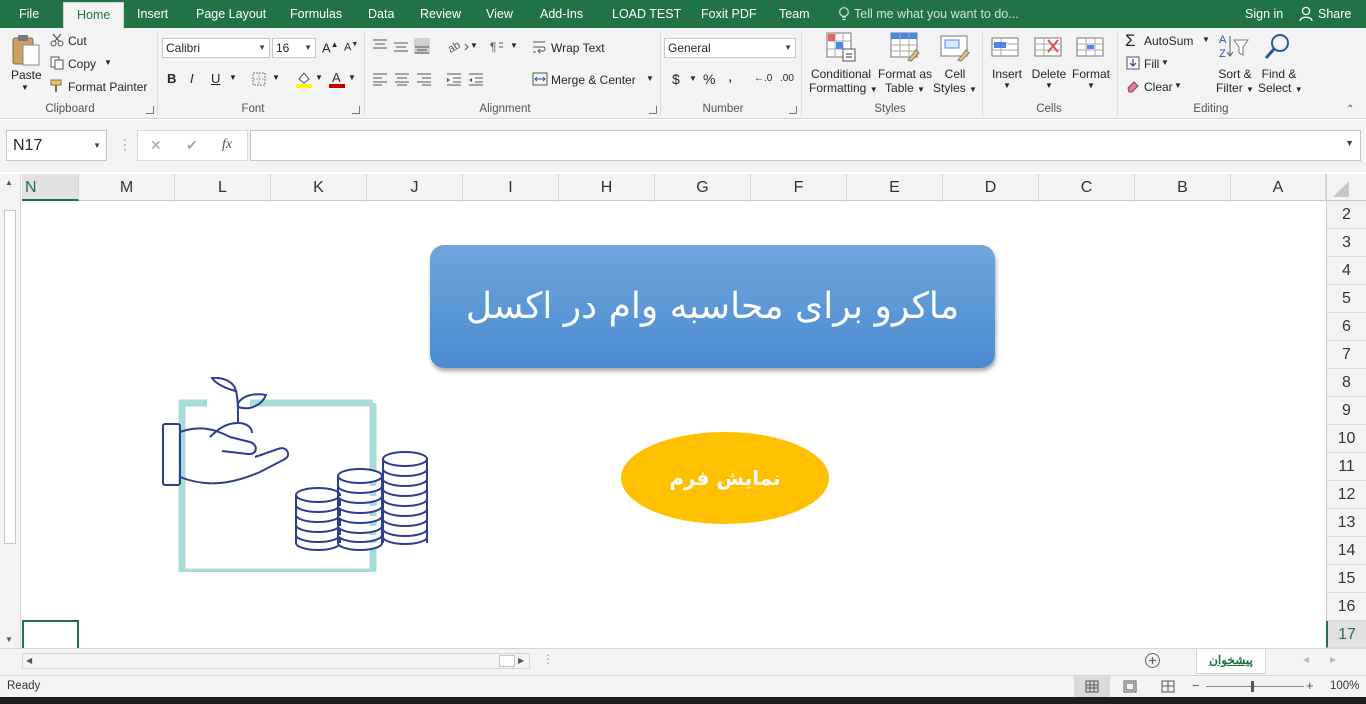  Describe the element at coordinates (50, 187) in the screenshot. I see `column-header-n: N` at that location.